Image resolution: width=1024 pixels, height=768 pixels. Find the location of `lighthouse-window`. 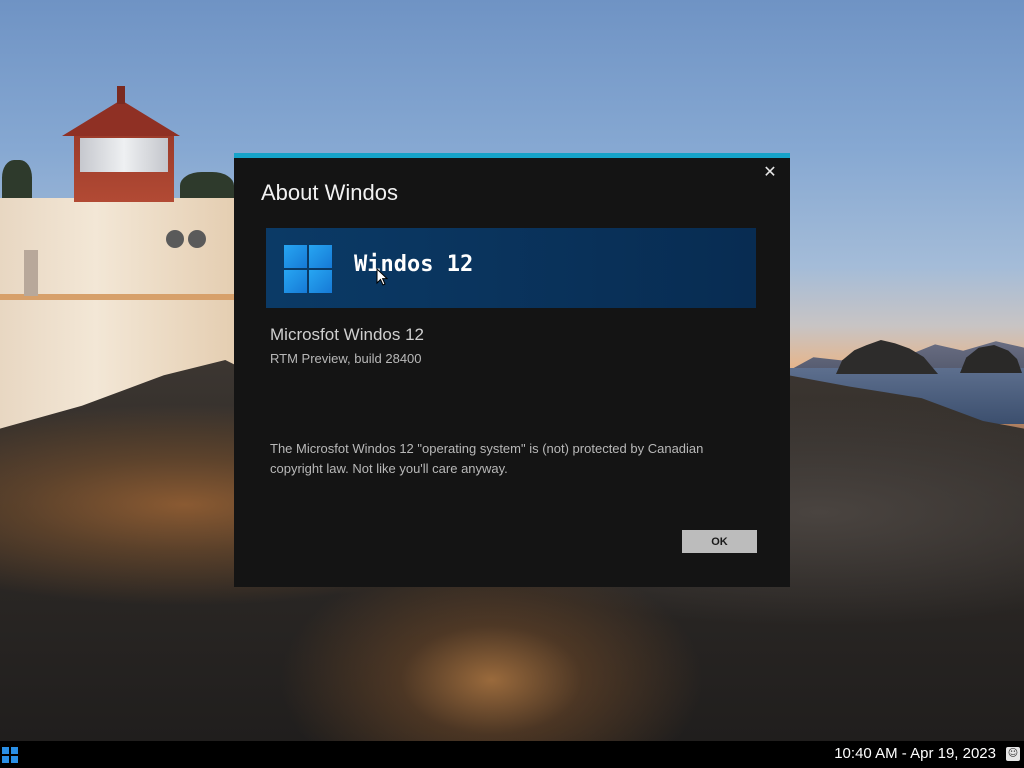

lighthouse-window is located at coordinates (124, 155).